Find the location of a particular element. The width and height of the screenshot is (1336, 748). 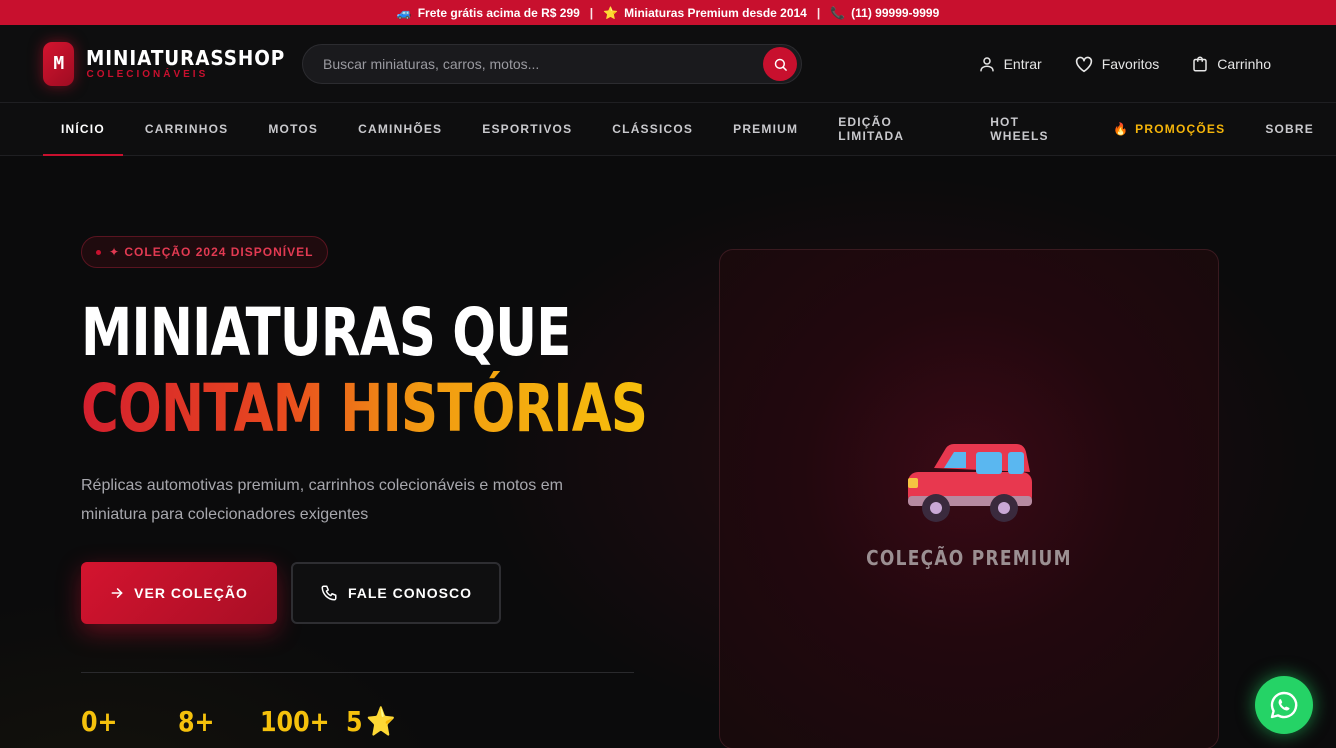

cart-button: Carrinho is located at coordinates (1231, 64).